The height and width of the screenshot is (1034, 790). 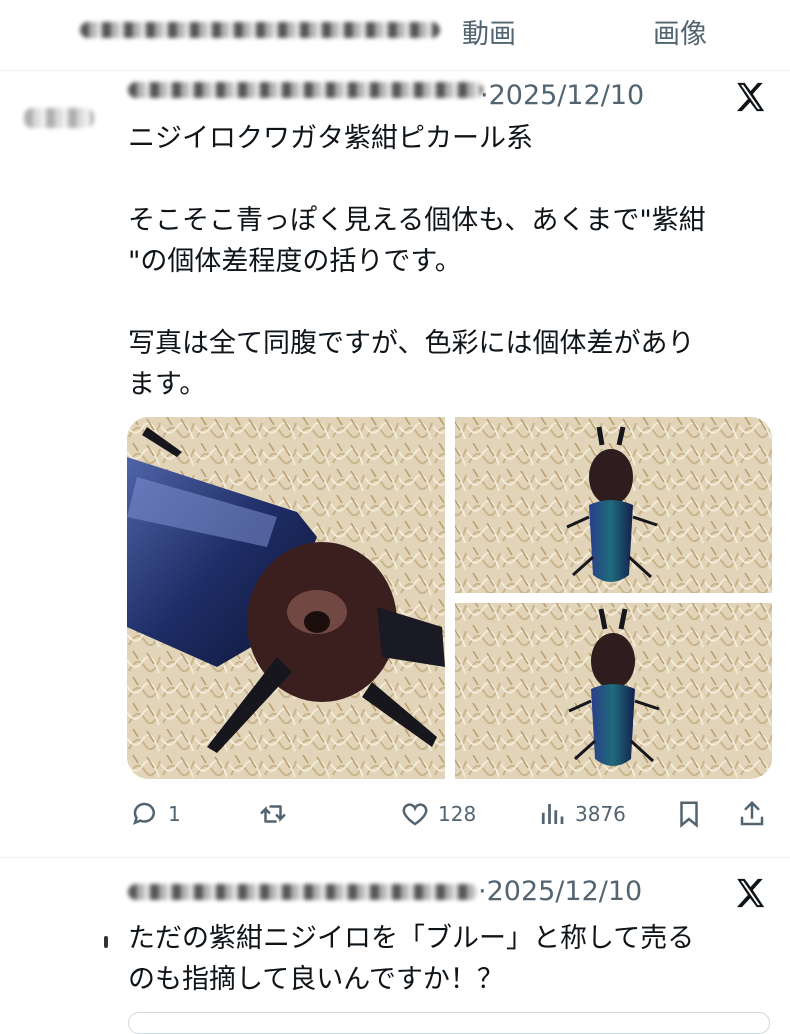 What do you see at coordinates (144, 813) in the screenshot?
I see `reply-icon` at bounding box center [144, 813].